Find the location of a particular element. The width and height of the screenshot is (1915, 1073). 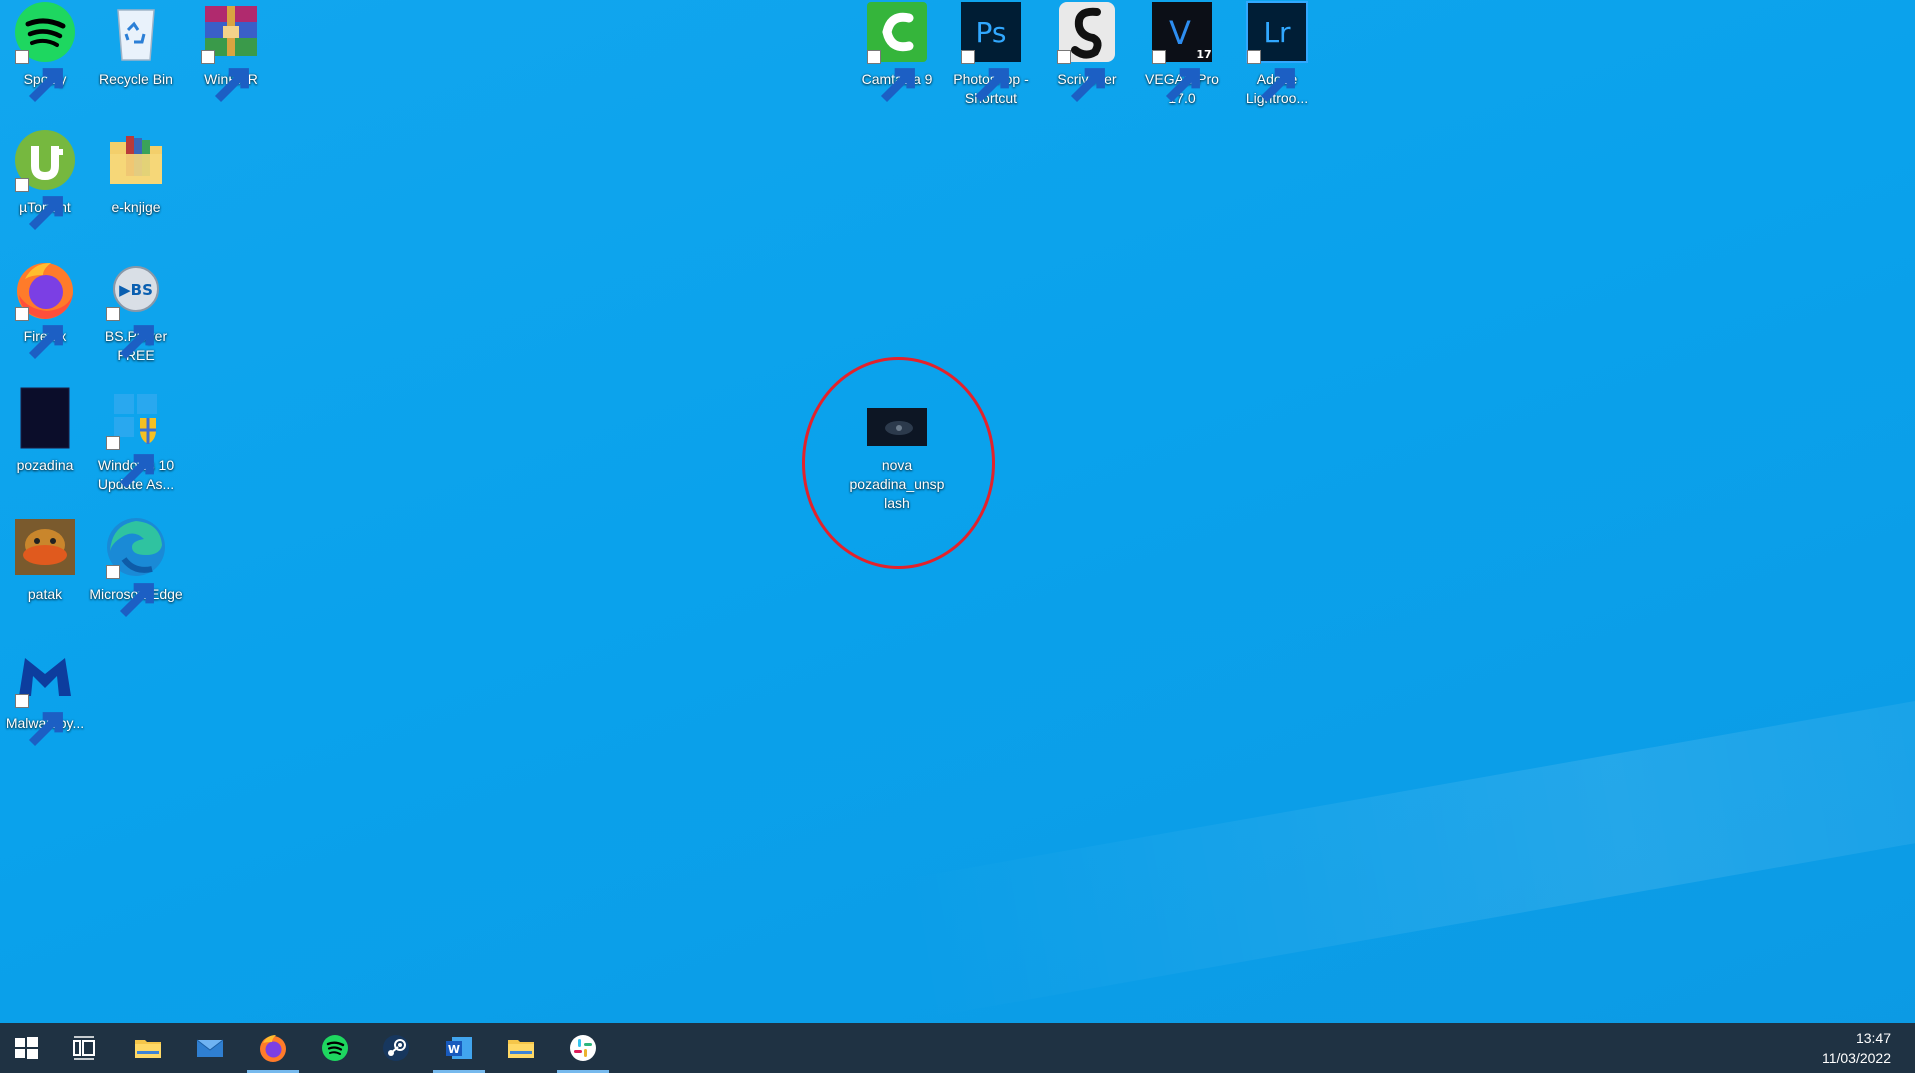

steam-icon is located at coordinates (396, 1048).